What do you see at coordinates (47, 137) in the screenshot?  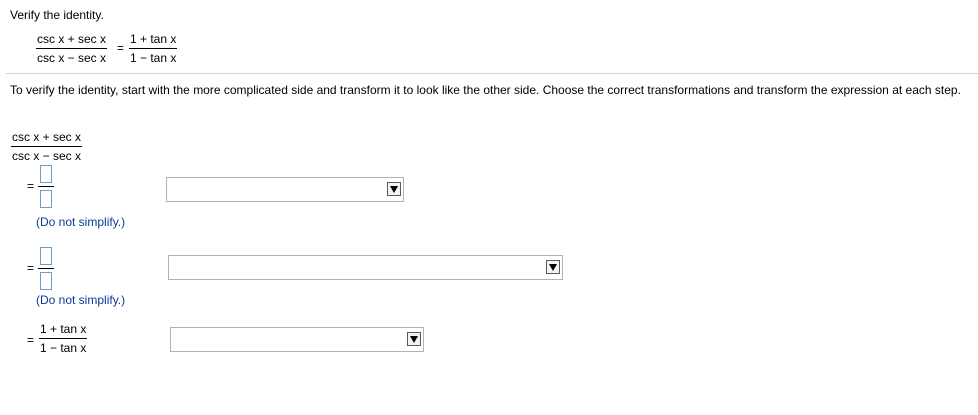 I see `work-start-numerator: csc x + sec x` at bounding box center [47, 137].